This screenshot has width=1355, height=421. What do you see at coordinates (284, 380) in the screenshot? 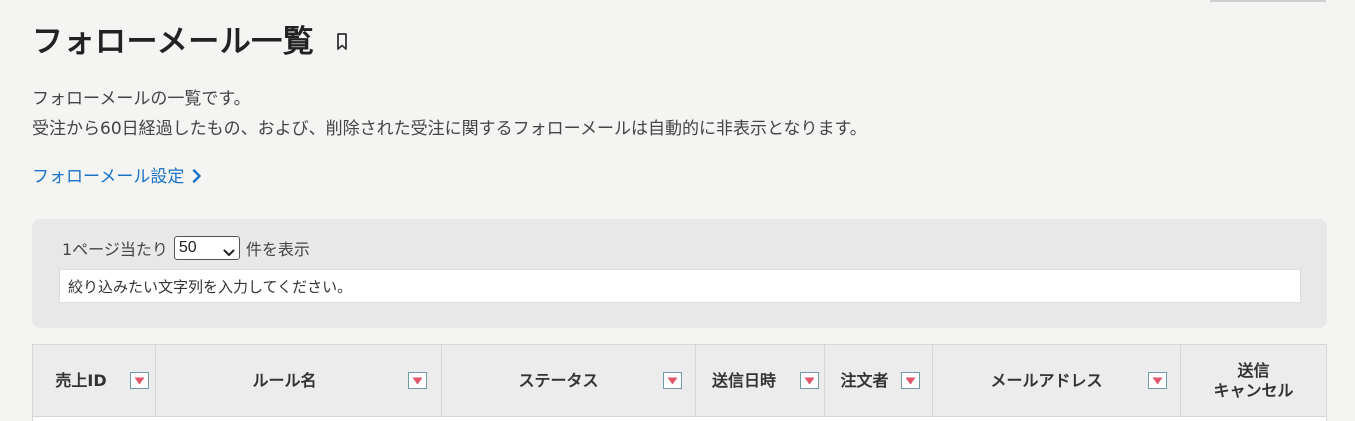
I see `column-label: ルール名` at bounding box center [284, 380].